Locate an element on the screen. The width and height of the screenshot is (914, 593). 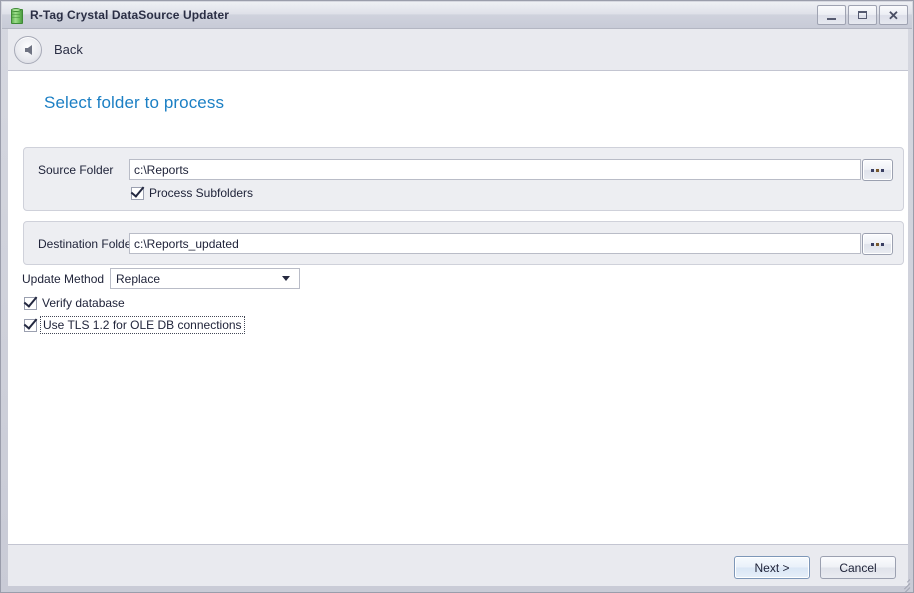
process-subfolders-label: Process Subfolders is located at coordinates (201, 193).